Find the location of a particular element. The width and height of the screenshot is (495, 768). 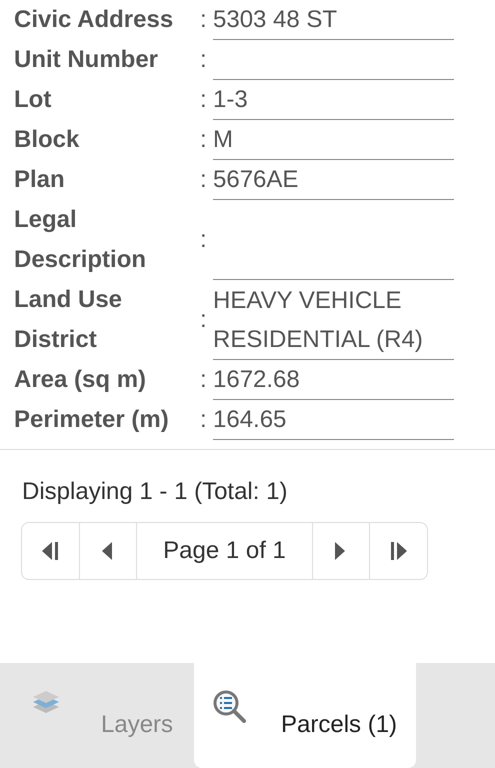

value-field: M is located at coordinates (333, 140).